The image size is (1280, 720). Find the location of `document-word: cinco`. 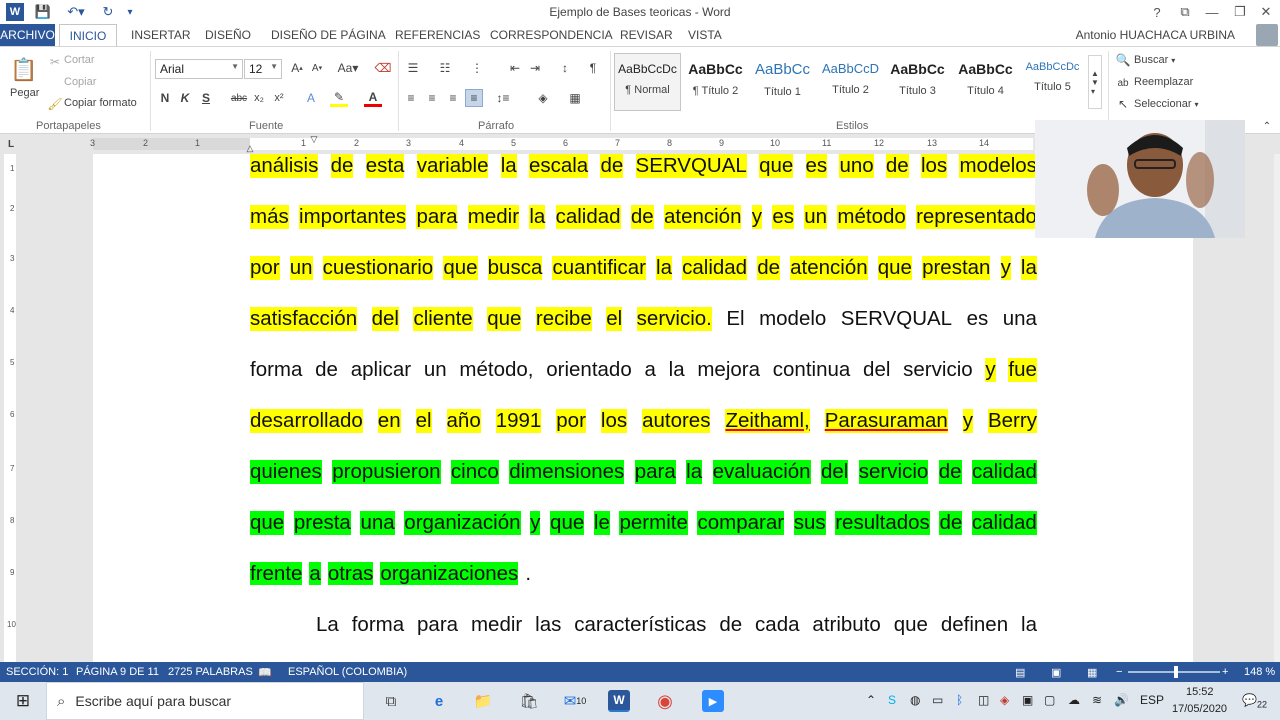

document-word: cinco is located at coordinates (474, 472).